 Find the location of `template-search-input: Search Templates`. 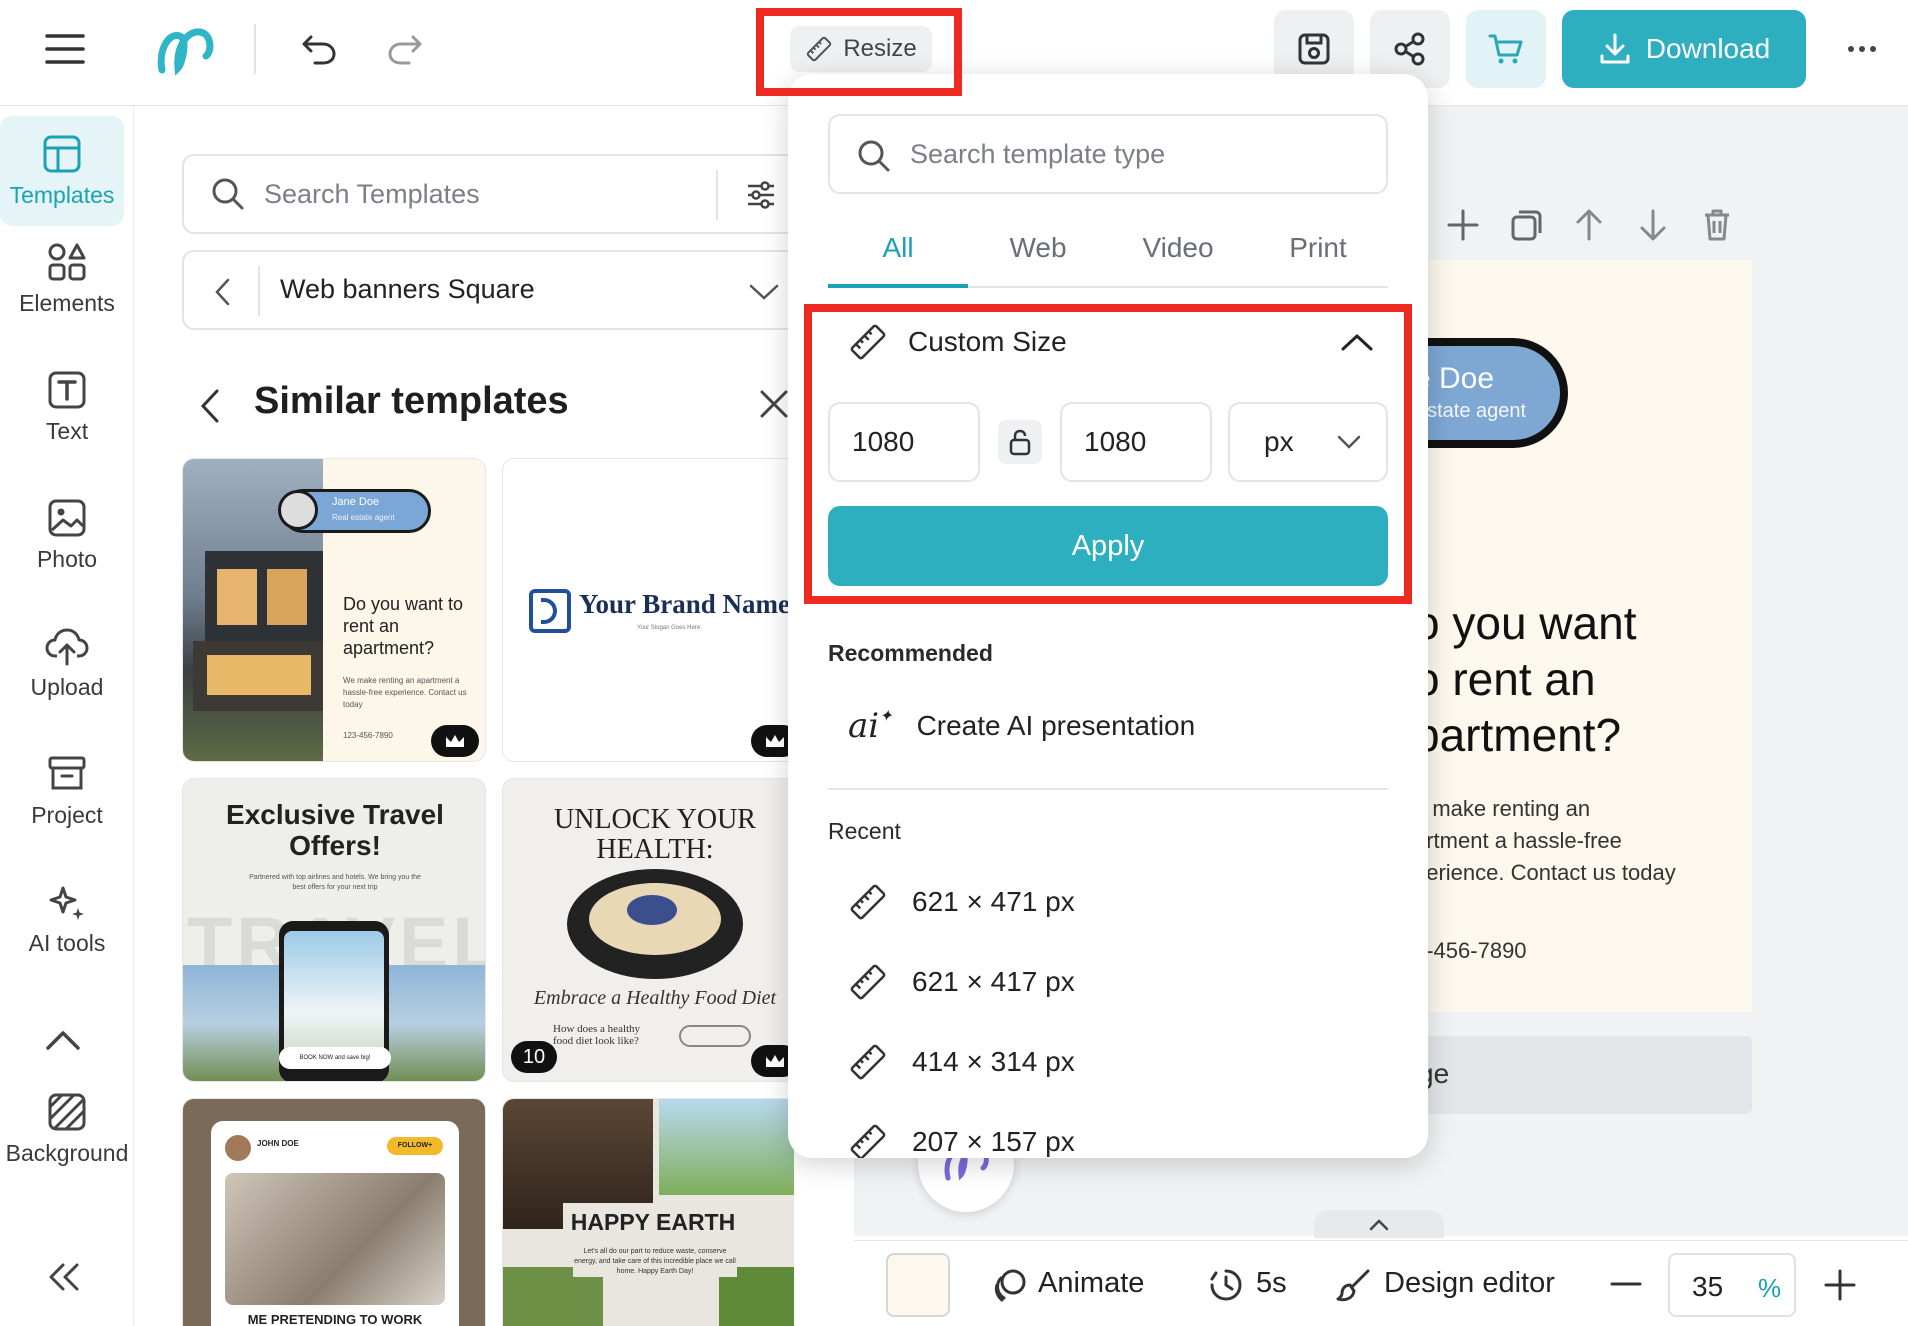

template-search-input: Search Templates is located at coordinates (488, 194).